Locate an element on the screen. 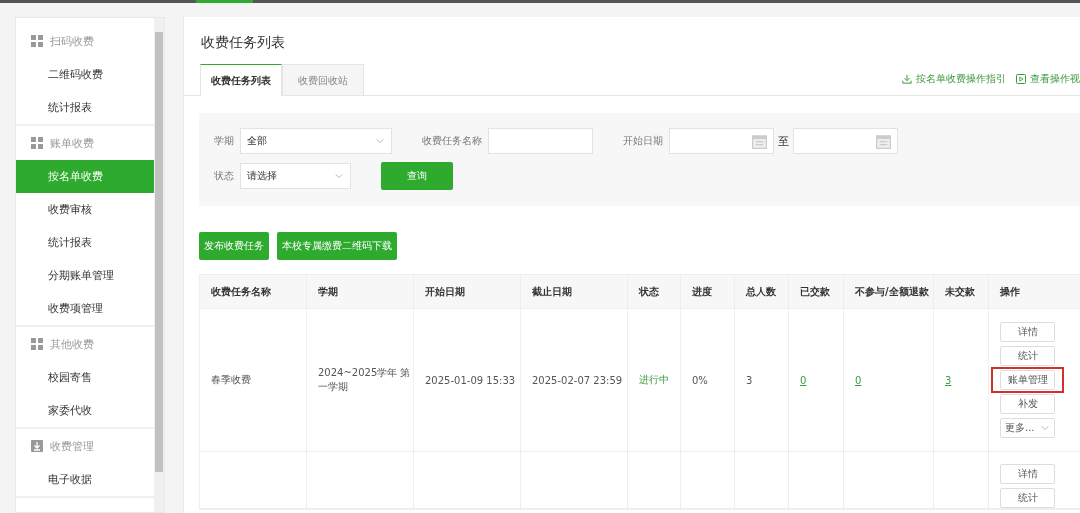  field-label: 学期 is located at coordinates (224, 141).